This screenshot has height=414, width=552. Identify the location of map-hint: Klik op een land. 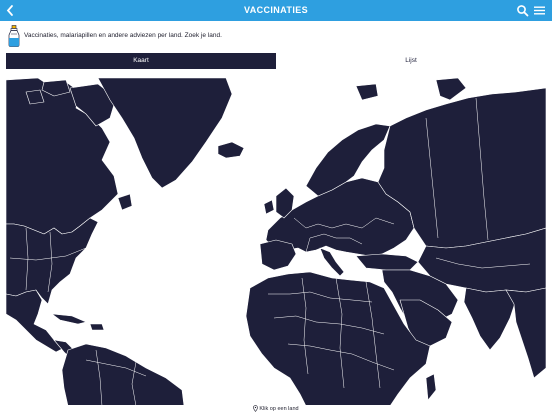
(276, 409).